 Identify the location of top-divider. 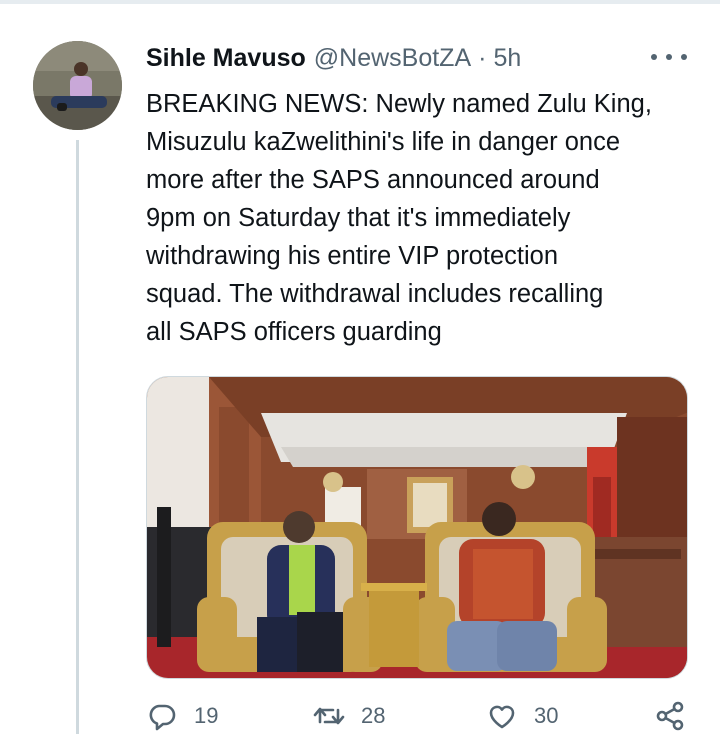
(360, 2).